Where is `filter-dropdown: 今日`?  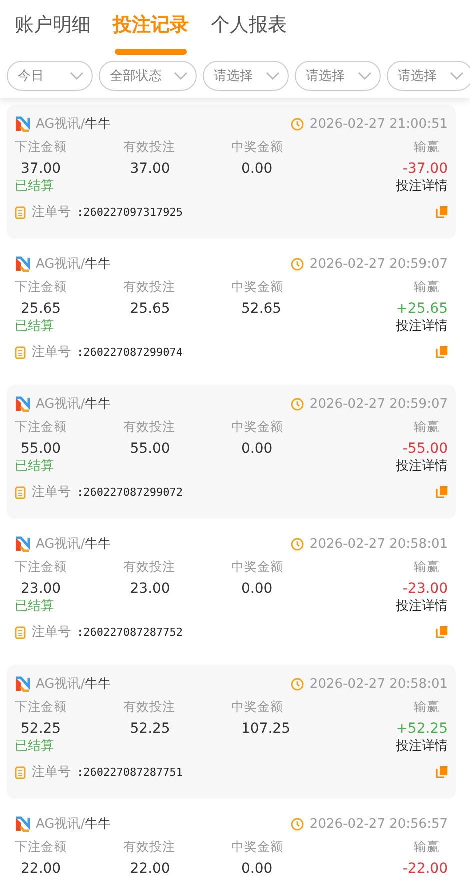
filter-dropdown: 今日 is located at coordinates (50, 76).